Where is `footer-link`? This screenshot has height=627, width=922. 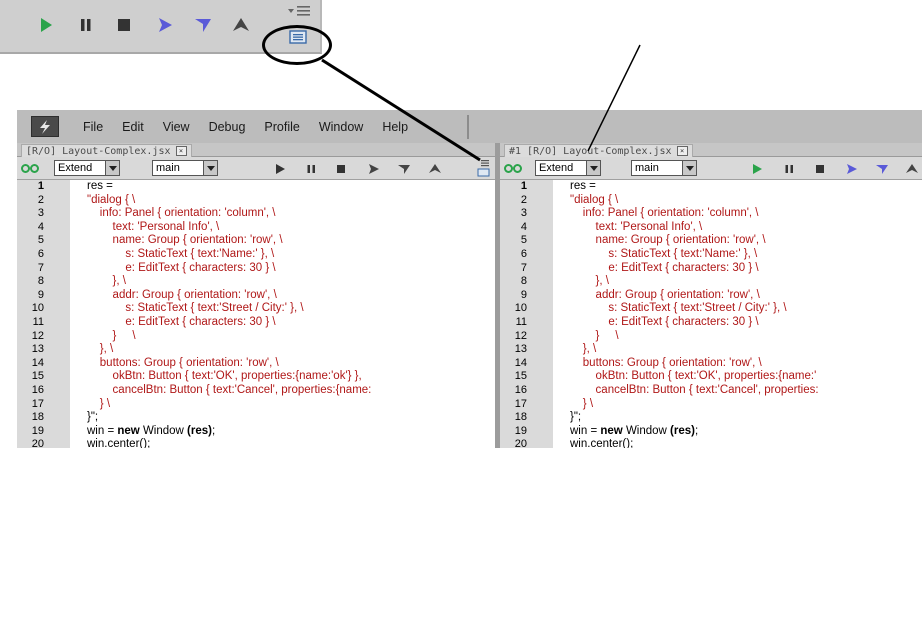
footer-link is located at coordinates (776, 603).